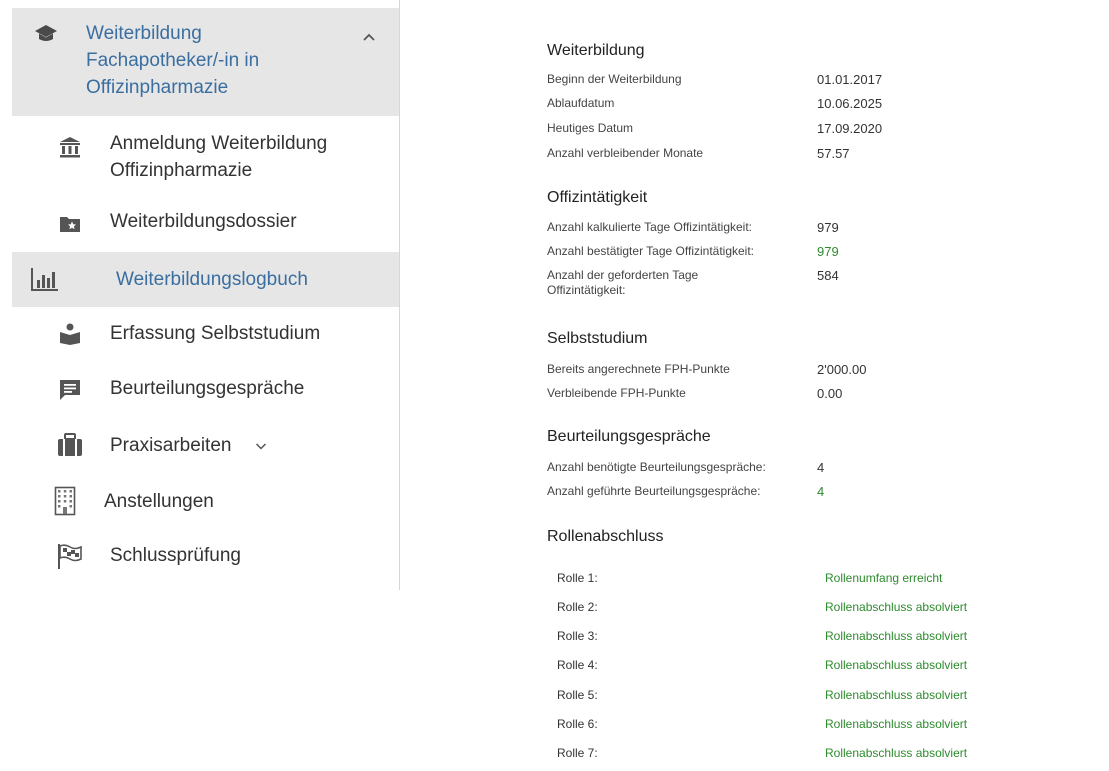  I want to click on field-label: Verbleibende FPH-Punkte, so click(616, 393).